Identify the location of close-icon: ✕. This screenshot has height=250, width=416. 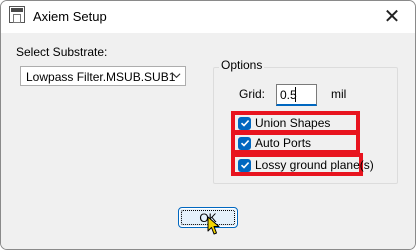
(392, 16).